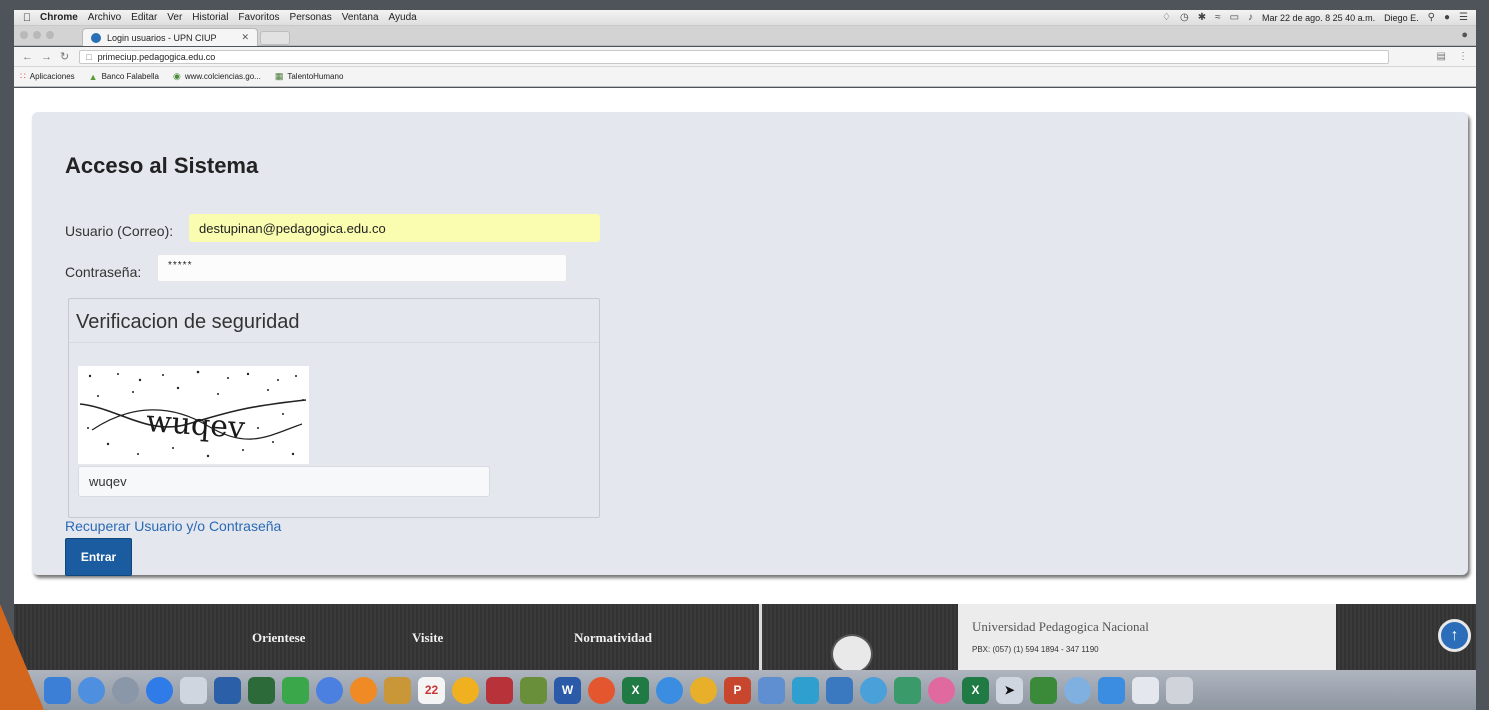  Describe the element at coordinates (1145, 690) in the screenshot. I see `document-icon` at that location.